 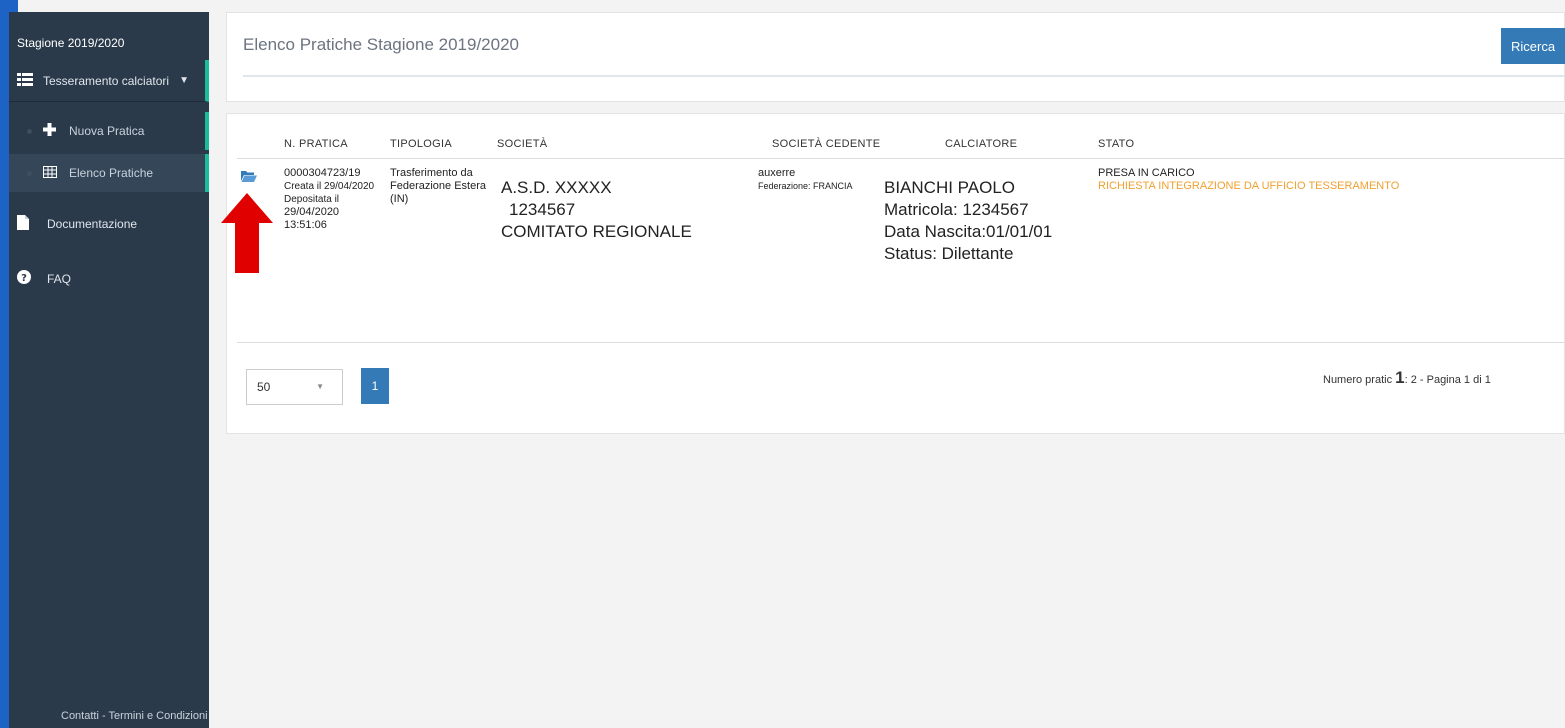 What do you see at coordinates (596, 231) in the screenshot?
I see `societa-comitato: COMITATO REGIONALE` at bounding box center [596, 231].